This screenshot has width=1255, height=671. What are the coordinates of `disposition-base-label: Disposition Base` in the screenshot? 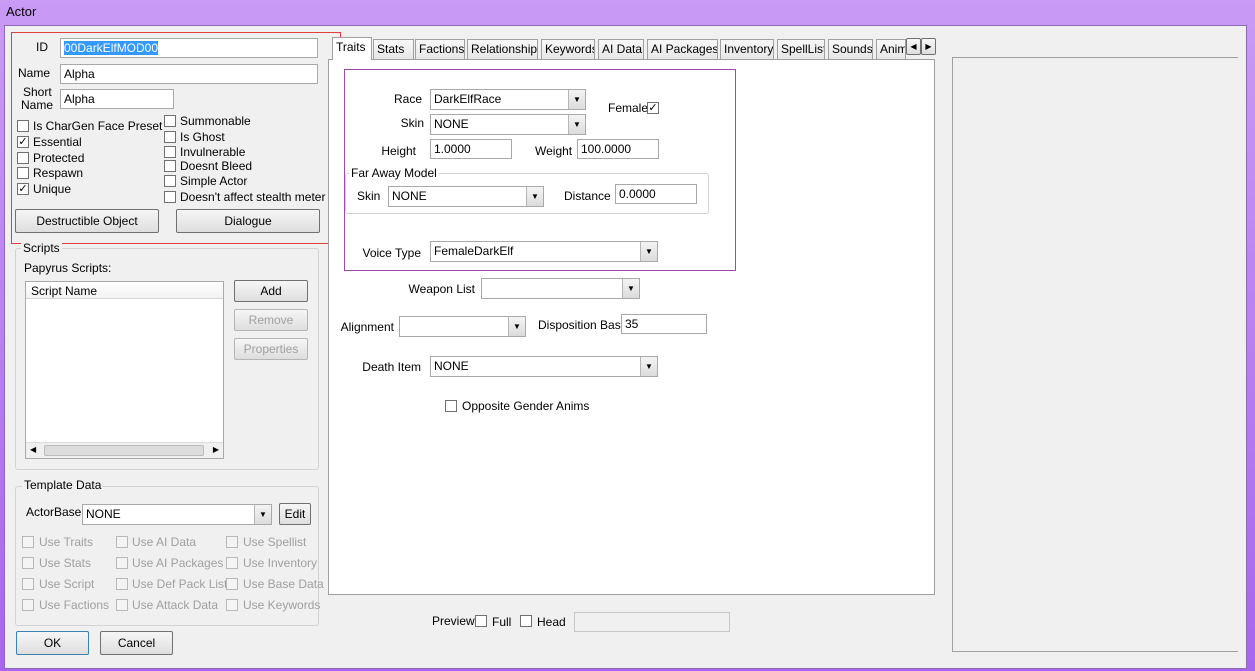 It's located at (583, 325).